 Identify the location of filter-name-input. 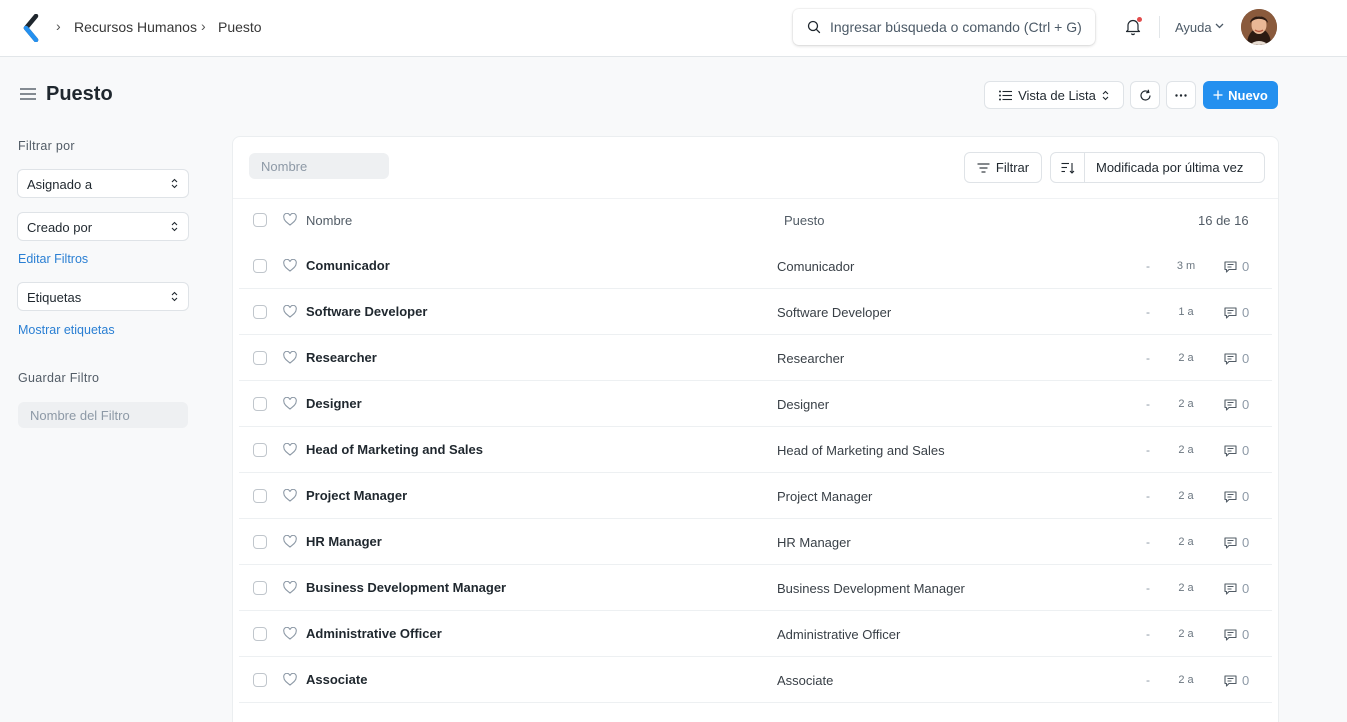
(103, 415).